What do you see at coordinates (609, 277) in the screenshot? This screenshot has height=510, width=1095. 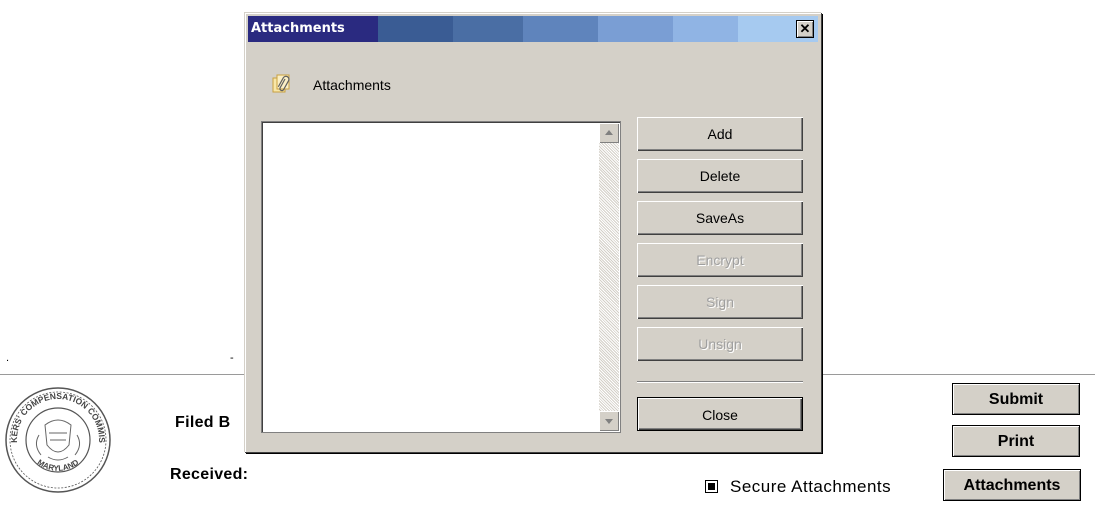 I see `listbox-scrollbar` at bounding box center [609, 277].